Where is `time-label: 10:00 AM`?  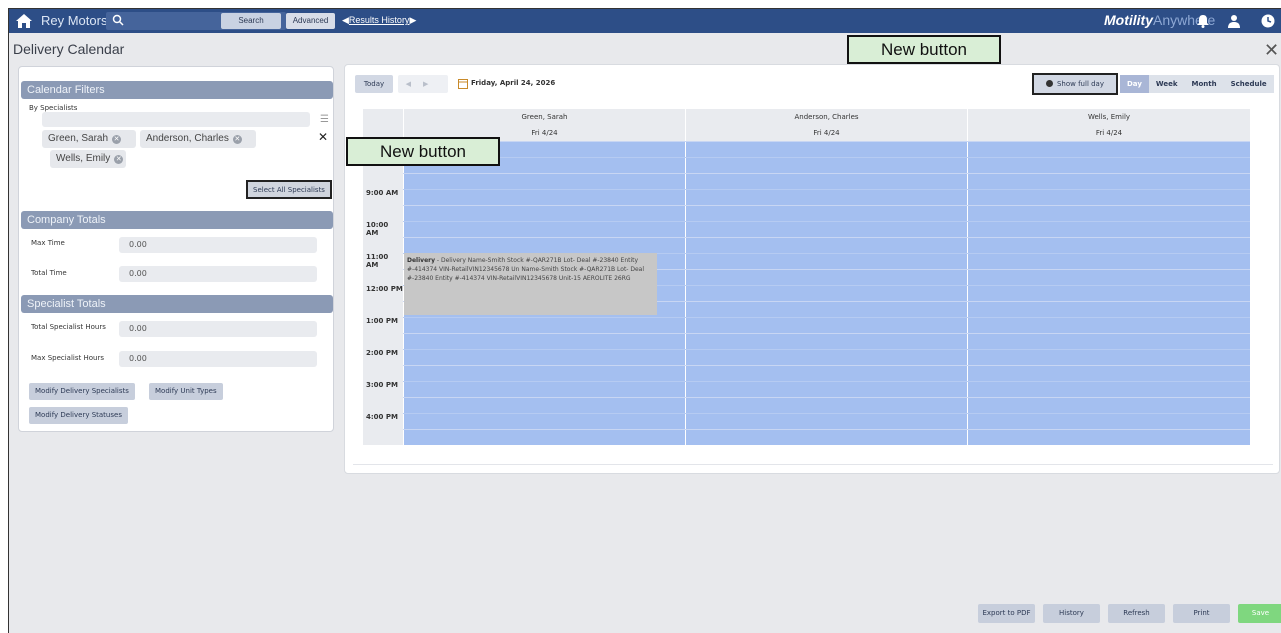 time-label: 10:00 AM is located at coordinates (377, 229).